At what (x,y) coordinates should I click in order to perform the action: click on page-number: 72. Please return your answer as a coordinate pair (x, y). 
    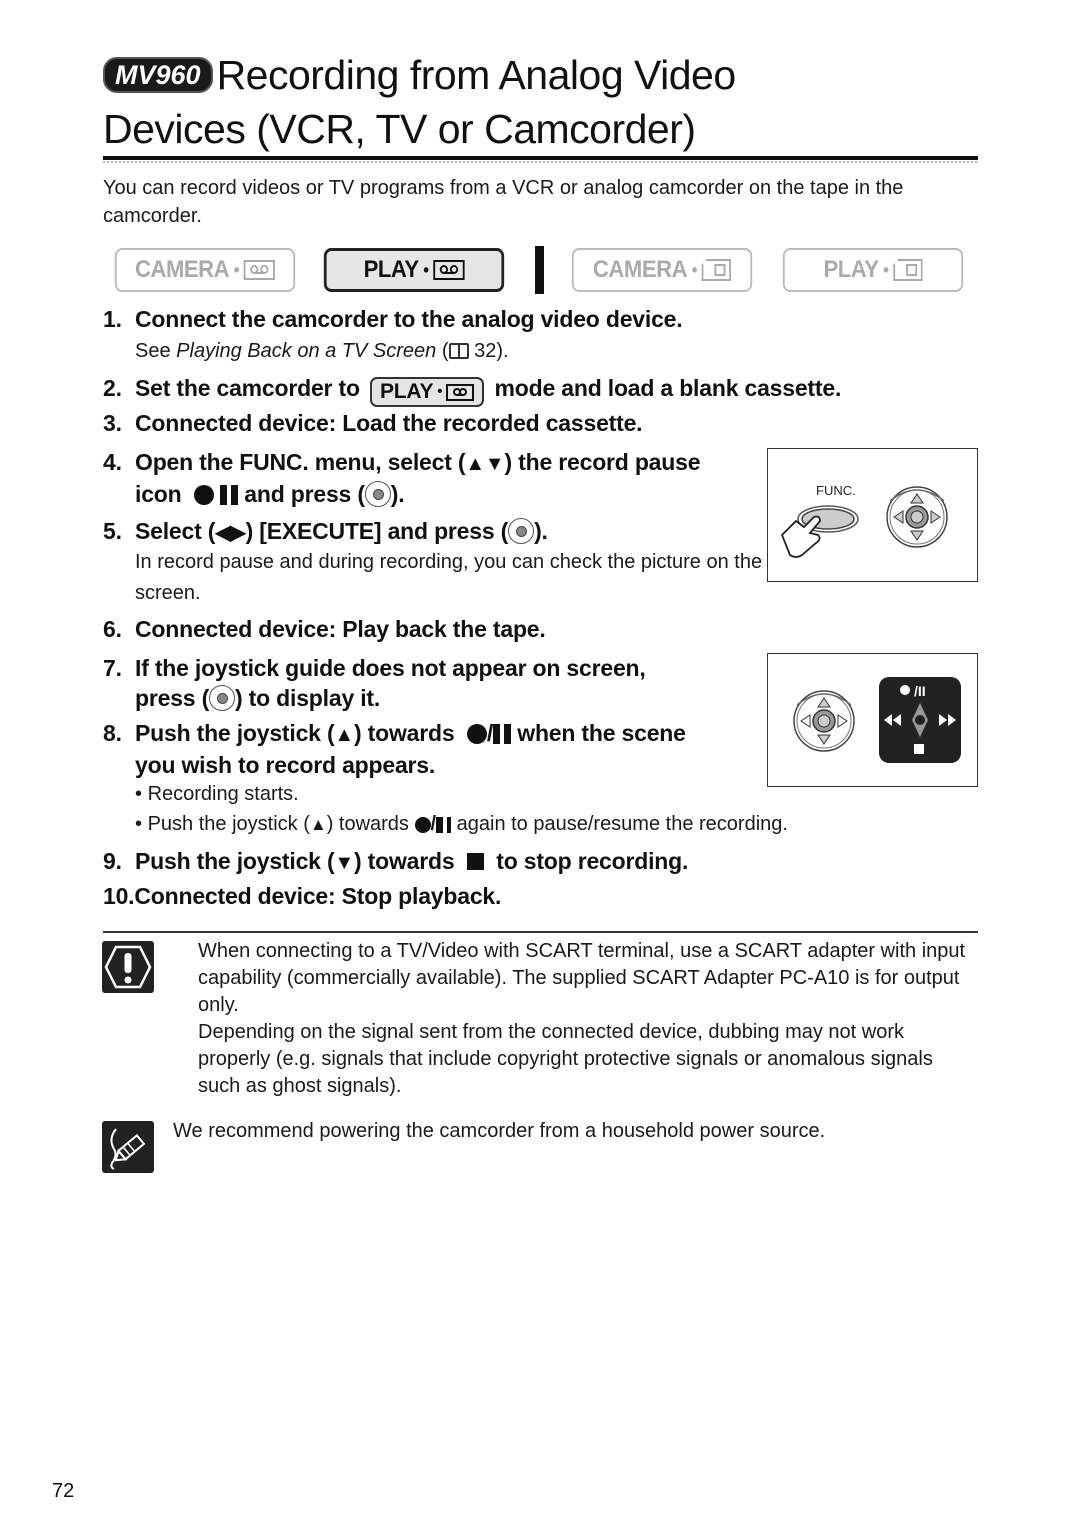
    Looking at the image, I should click on (63, 1491).